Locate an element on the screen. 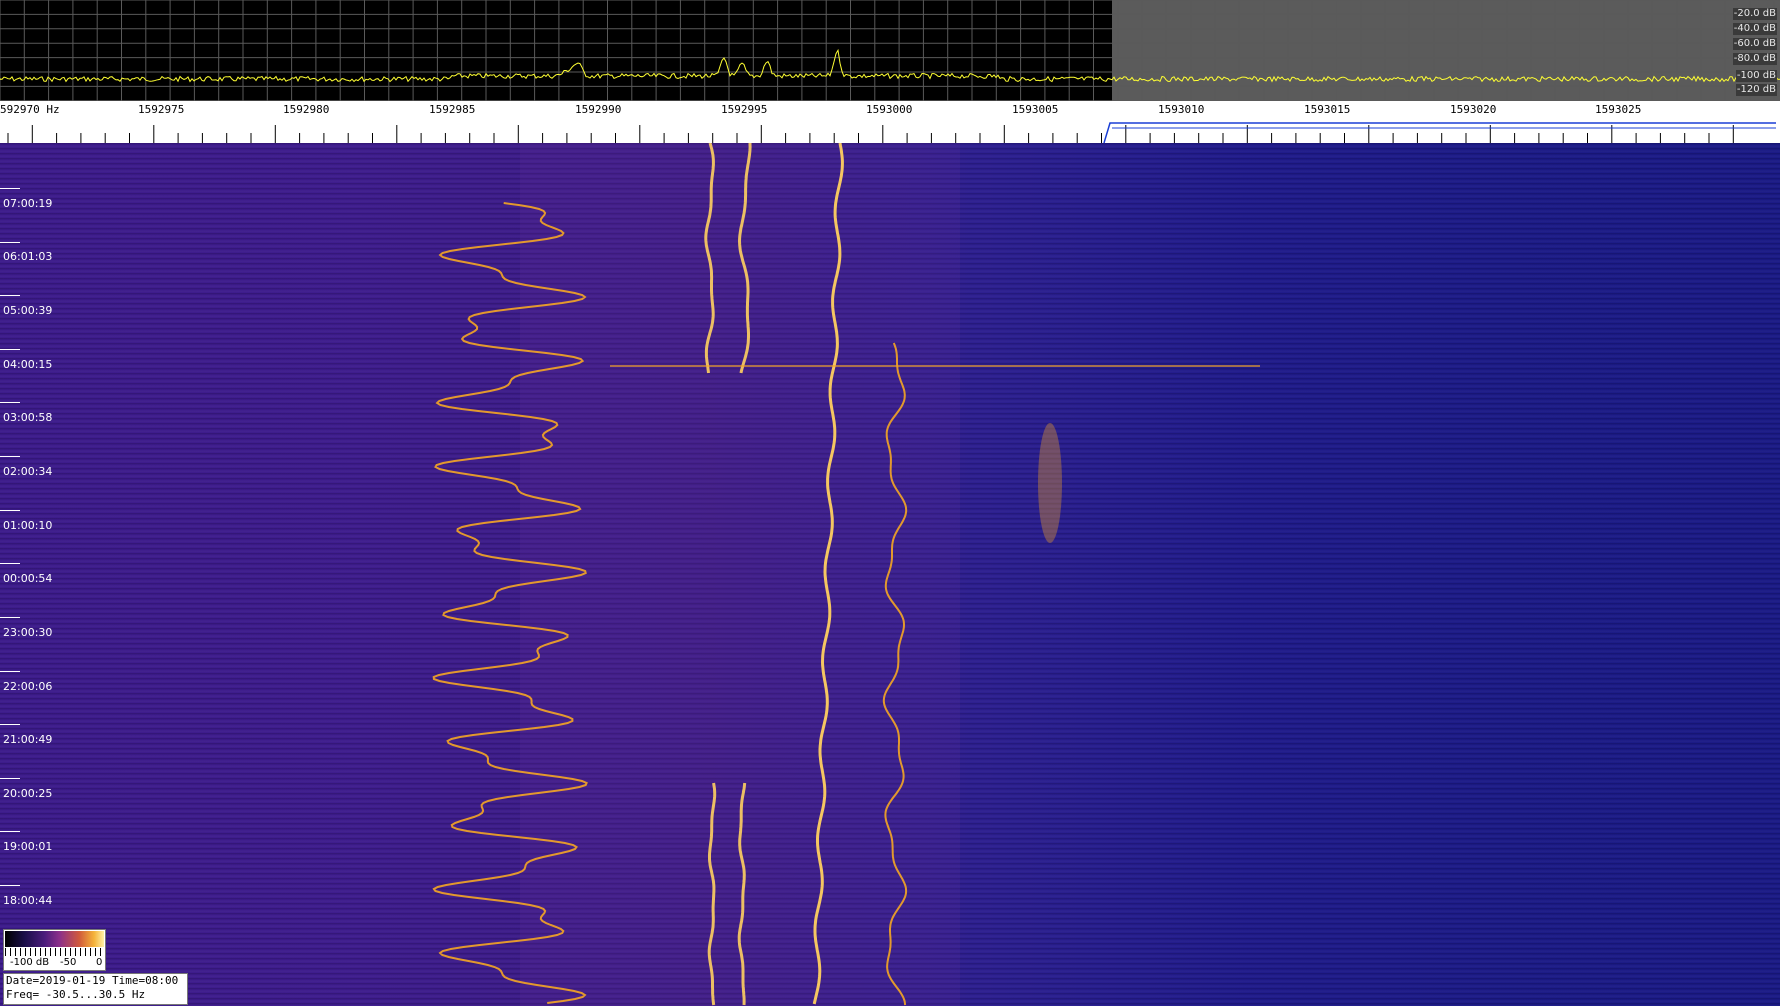  time-label: 05:00:39 is located at coordinates (28, 310).